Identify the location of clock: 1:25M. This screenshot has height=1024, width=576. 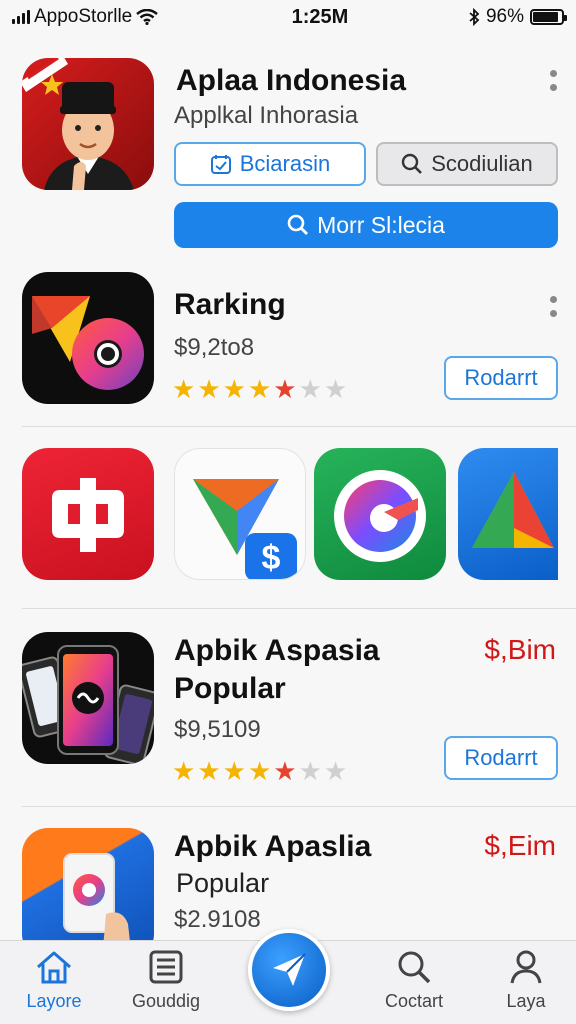
(320, 16).